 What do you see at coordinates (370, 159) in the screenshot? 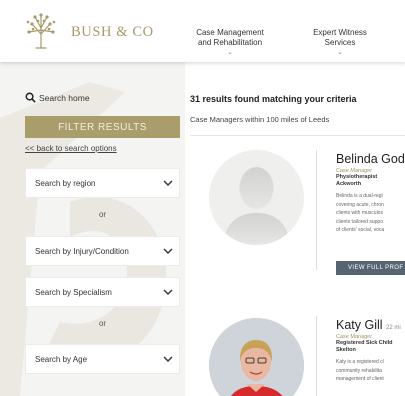
I see `consultant-name: Belinda God` at bounding box center [370, 159].